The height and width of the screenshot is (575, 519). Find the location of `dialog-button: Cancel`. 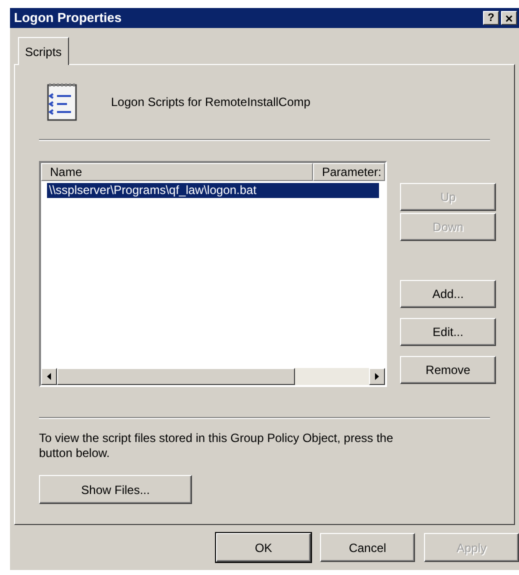

dialog-button: Cancel is located at coordinates (367, 547).